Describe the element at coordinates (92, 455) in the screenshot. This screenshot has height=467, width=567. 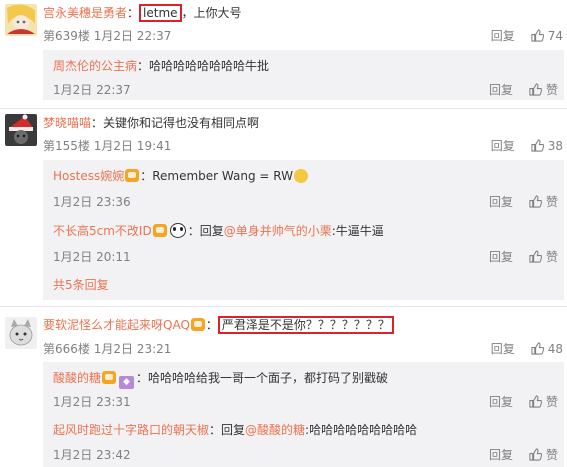
I see `subreply-time: 1月2日 23:42` at that location.